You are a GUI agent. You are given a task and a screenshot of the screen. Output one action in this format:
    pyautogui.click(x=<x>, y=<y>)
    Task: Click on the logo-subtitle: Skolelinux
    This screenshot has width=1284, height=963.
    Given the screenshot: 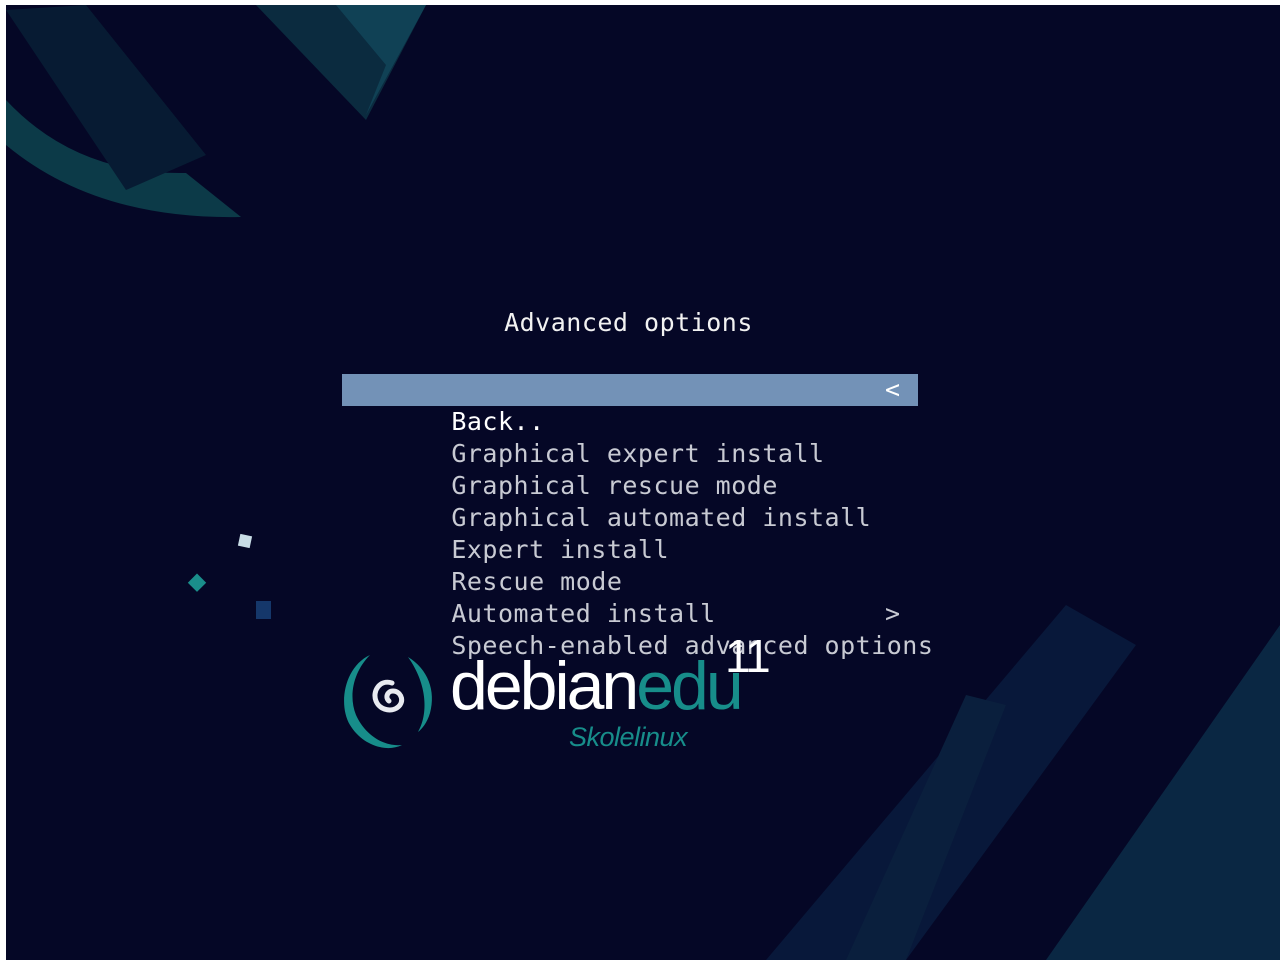 What is the action you would take?
    pyautogui.click(x=628, y=737)
    